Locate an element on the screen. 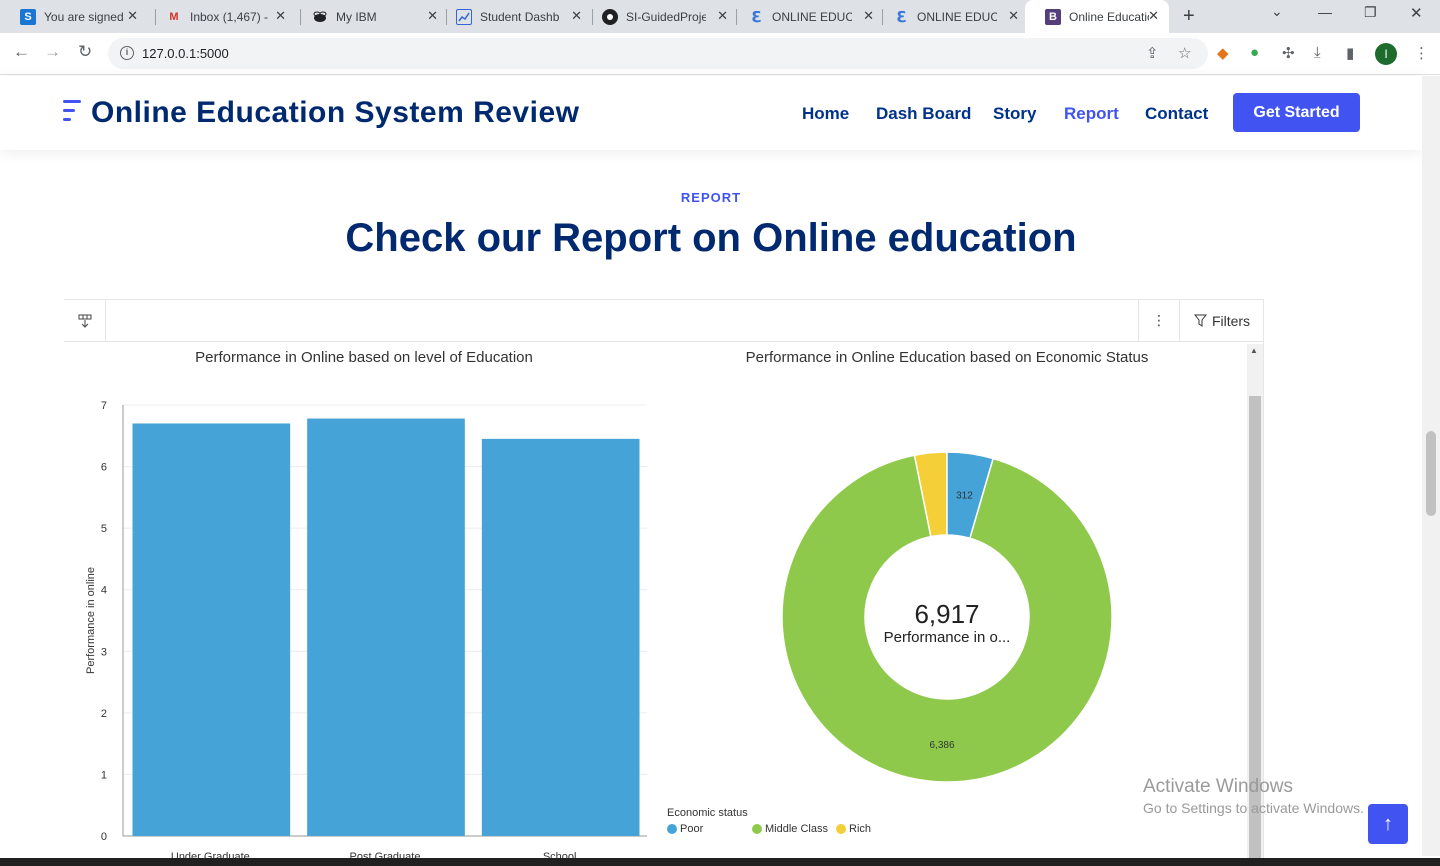 This screenshot has height=866, width=1440. tab-title: Student Dashb is located at coordinates (520, 16).